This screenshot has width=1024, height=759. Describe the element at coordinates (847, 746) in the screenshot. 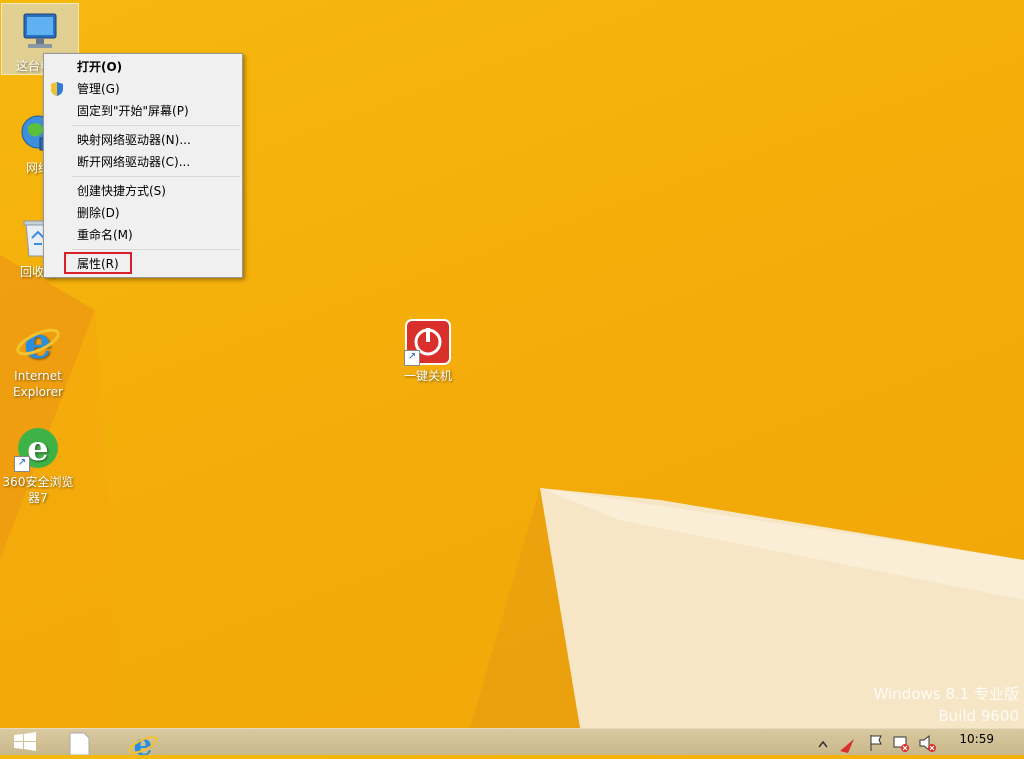

I see `tray-app-icon` at that location.